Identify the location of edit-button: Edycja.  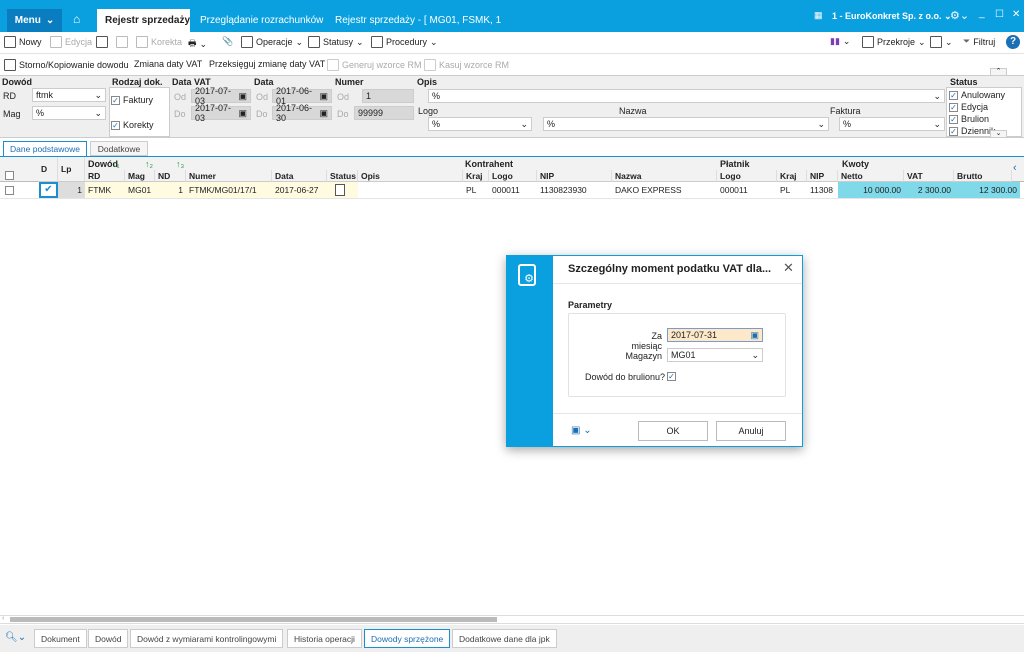
(71, 42).